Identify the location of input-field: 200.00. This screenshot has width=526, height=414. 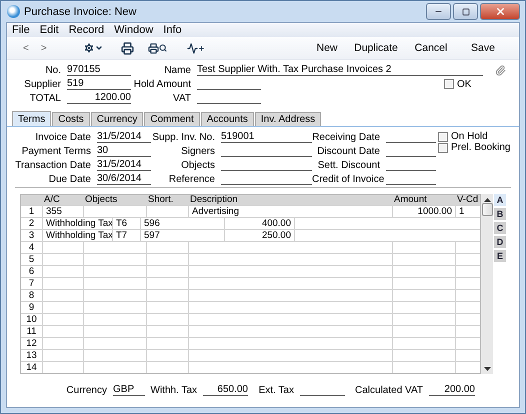
(452, 390).